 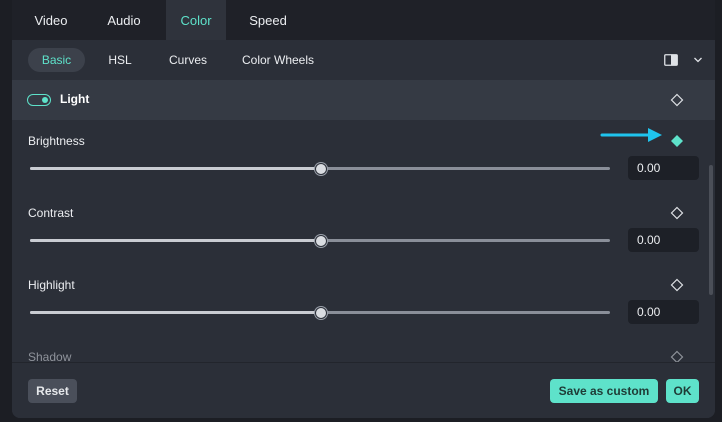 What do you see at coordinates (268, 20) in the screenshot?
I see `tab-speed: Speed` at bounding box center [268, 20].